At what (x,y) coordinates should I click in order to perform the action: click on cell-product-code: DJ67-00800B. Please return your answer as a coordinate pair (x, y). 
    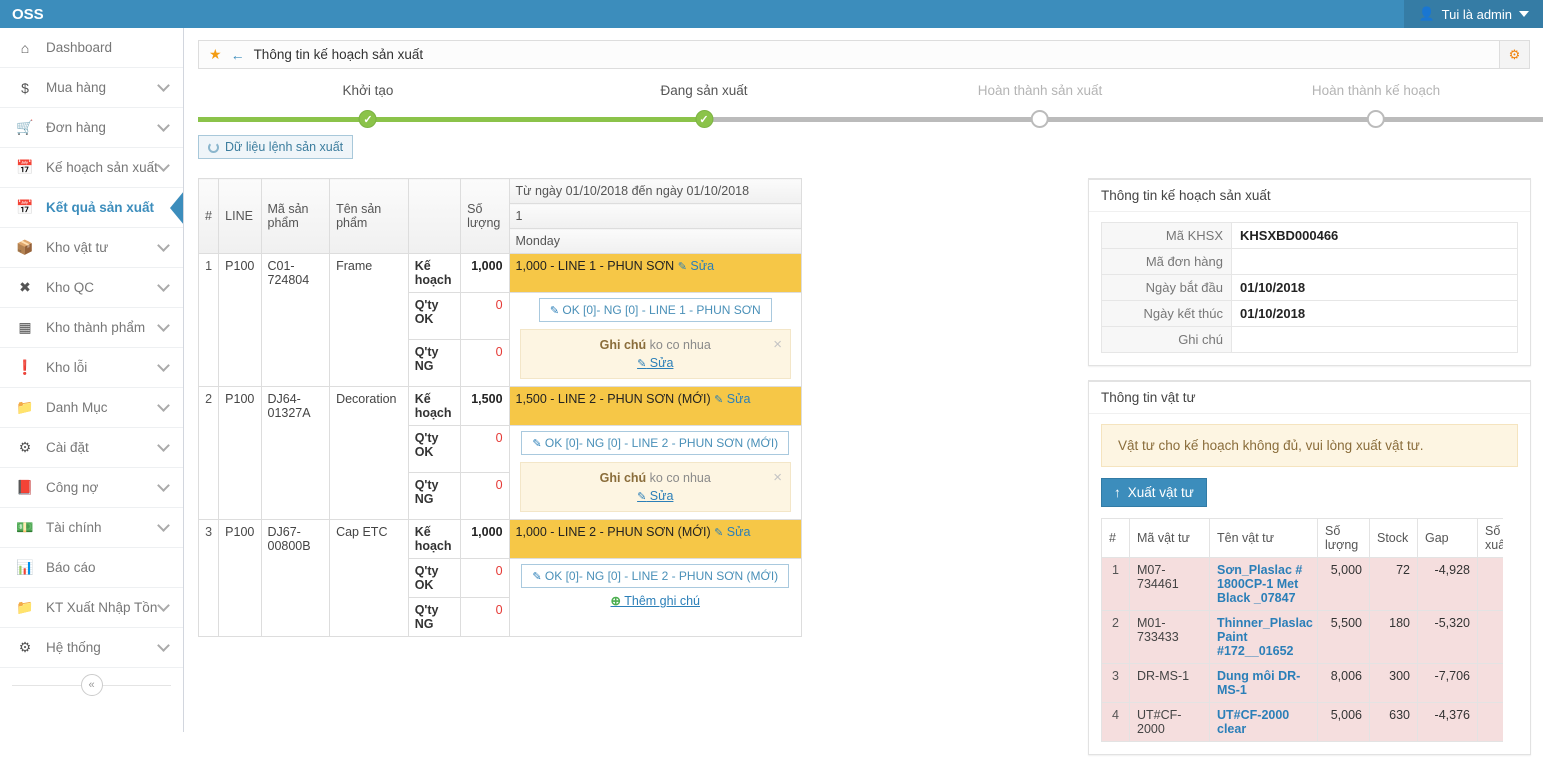
    Looking at the image, I should click on (295, 578).